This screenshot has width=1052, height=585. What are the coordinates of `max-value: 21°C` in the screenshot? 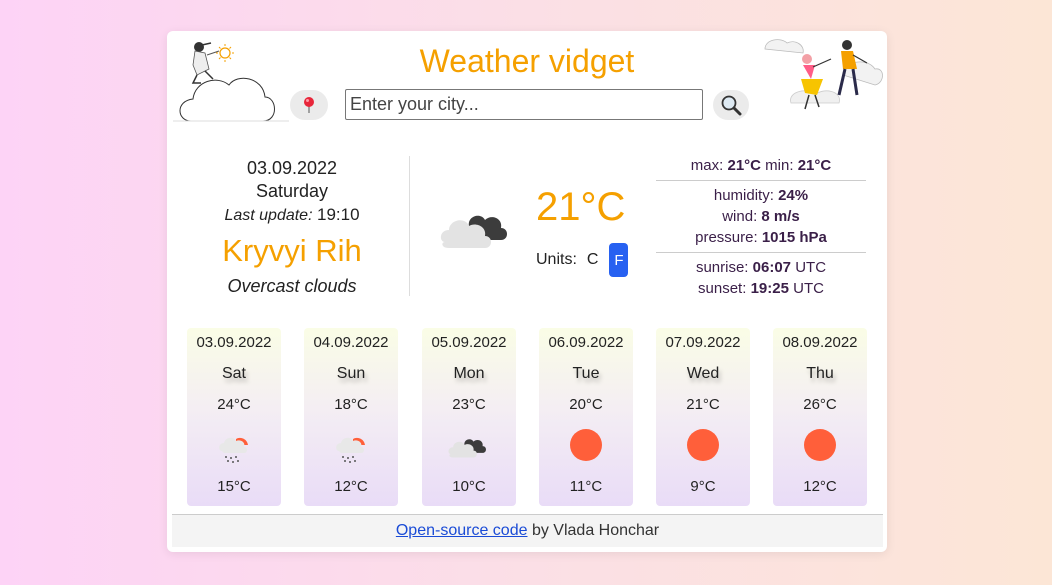 It's located at (744, 165).